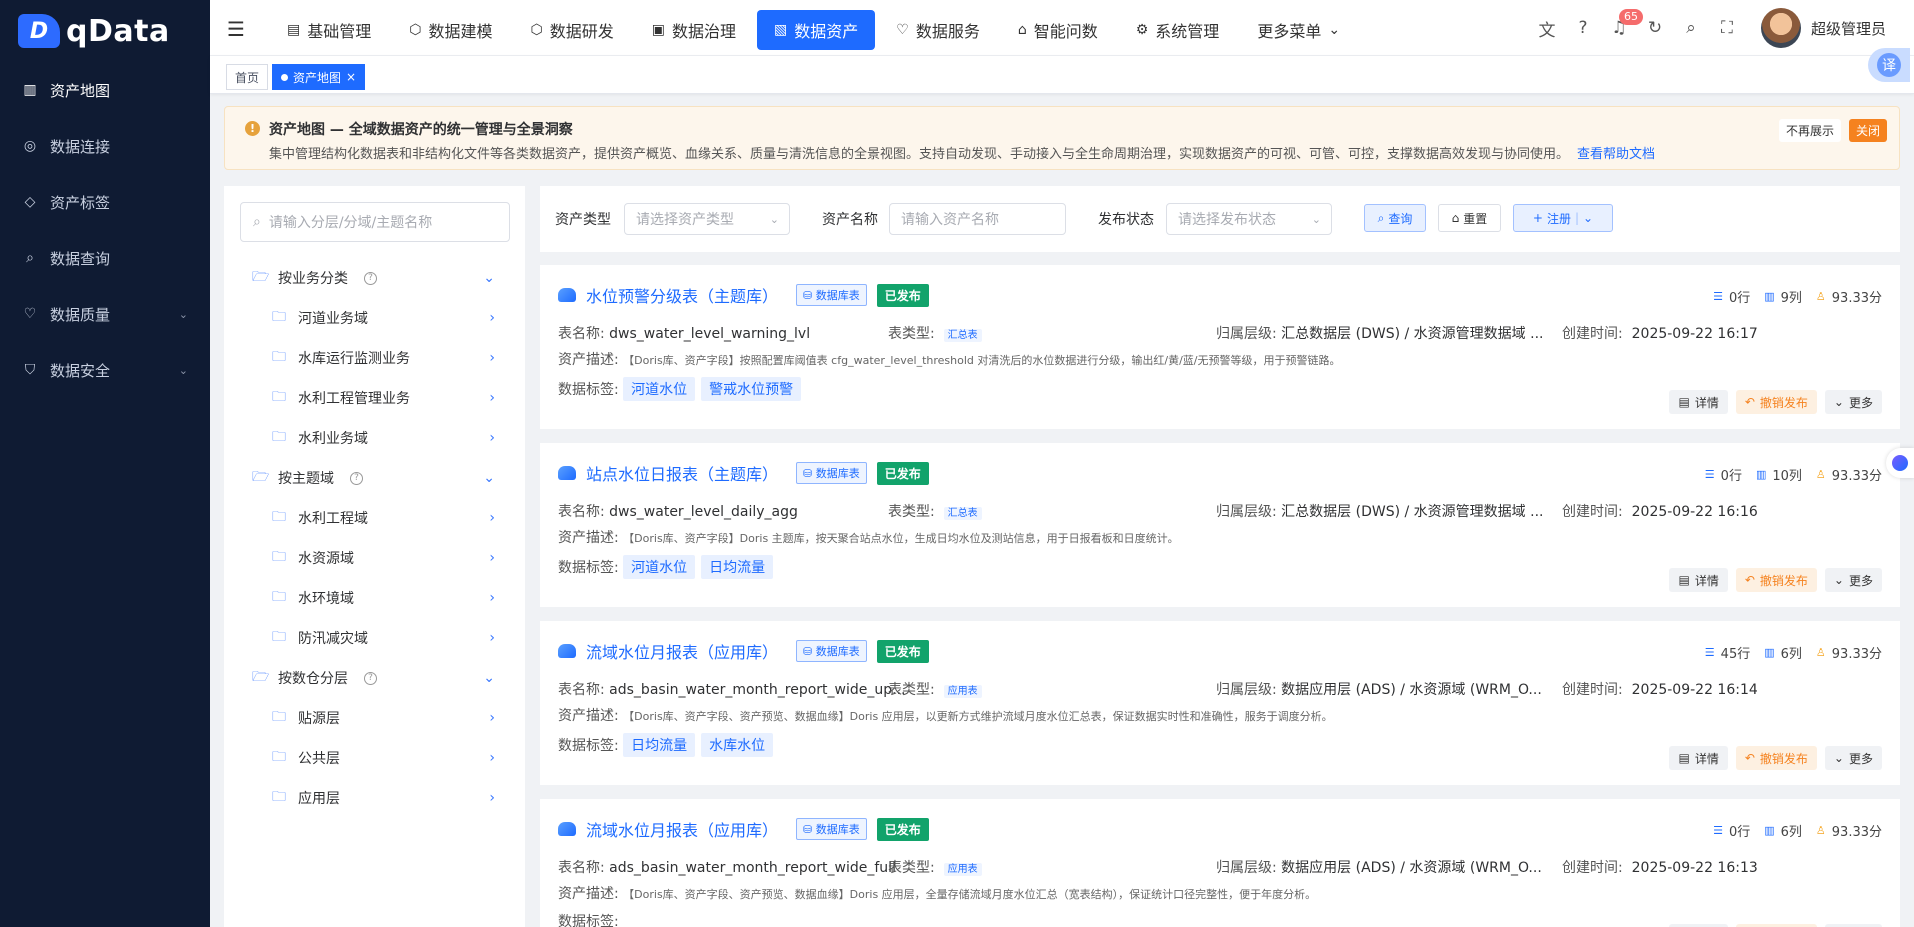 This screenshot has width=1914, height=927. I want to click on tree-item: 🗀 水资源域 ›, so click(374, 558).